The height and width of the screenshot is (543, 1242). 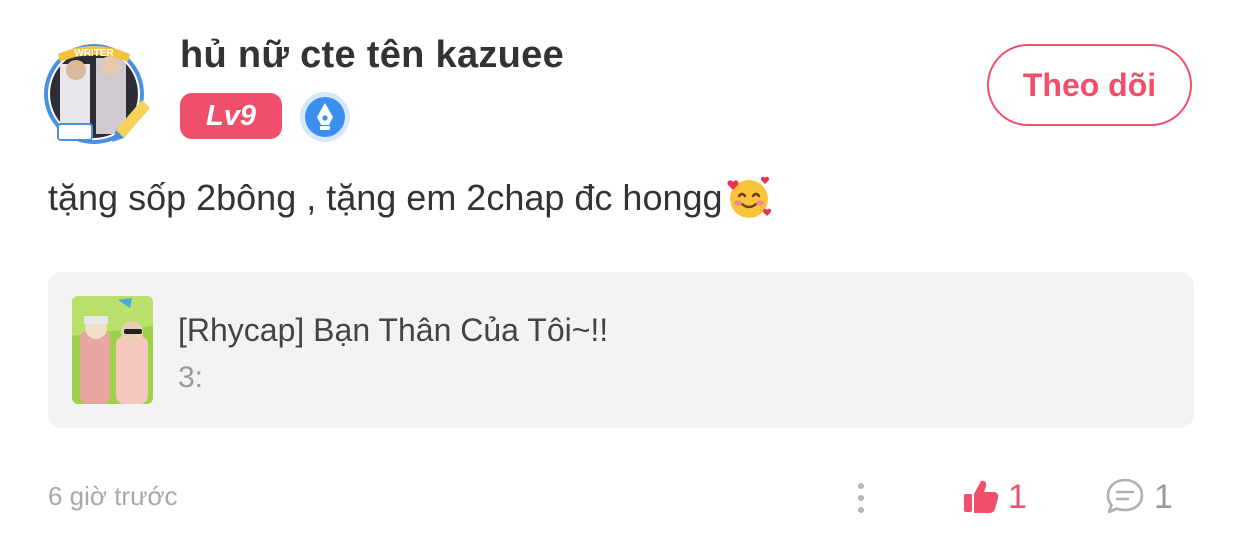 I want to click on comment-count: 1, so click(x=1163, y=496).